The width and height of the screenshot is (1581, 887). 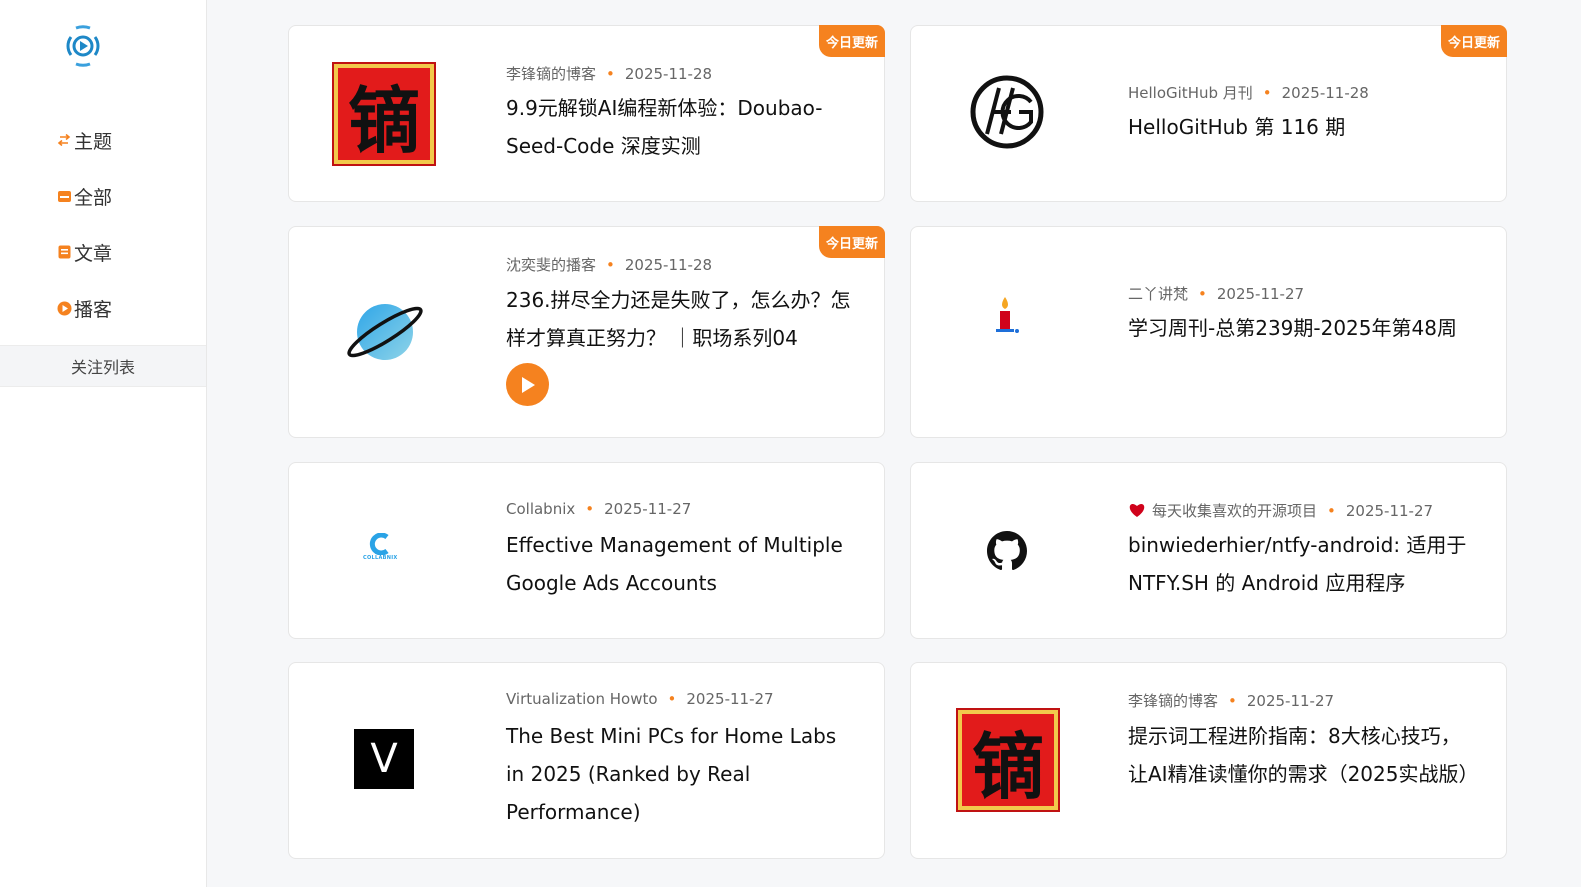 What do you see at coordinates (609, 265) in the screenshot?
I see `card-meta: 沈奕斐的播客 • 2025-11-28` at bounding box center [609, 265].